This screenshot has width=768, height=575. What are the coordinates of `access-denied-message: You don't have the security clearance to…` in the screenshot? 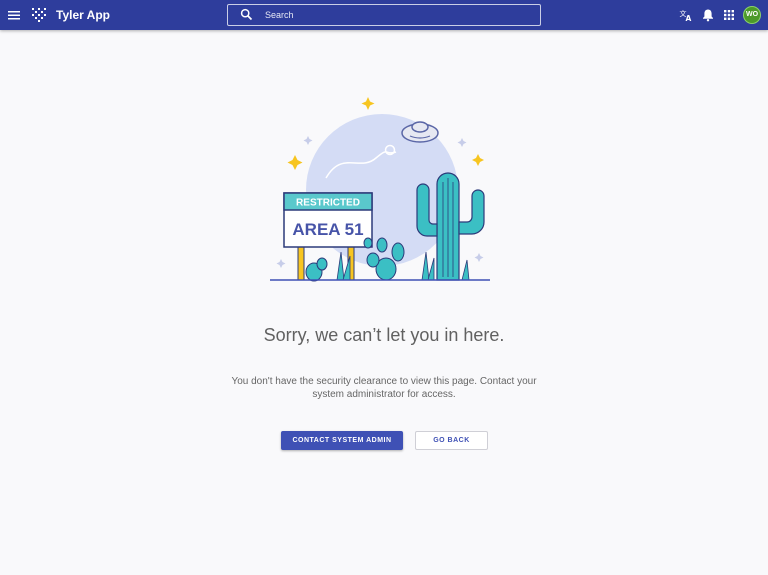 It's located at (384, 388).